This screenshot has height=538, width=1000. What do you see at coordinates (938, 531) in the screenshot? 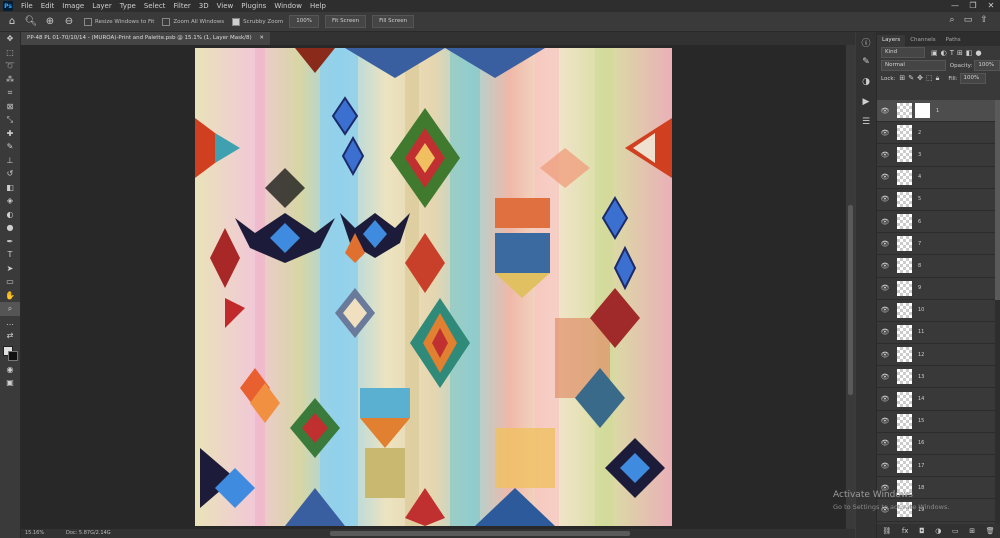
I see `adjustment-layer-icon: ◑` at bounding box center [938, 531].